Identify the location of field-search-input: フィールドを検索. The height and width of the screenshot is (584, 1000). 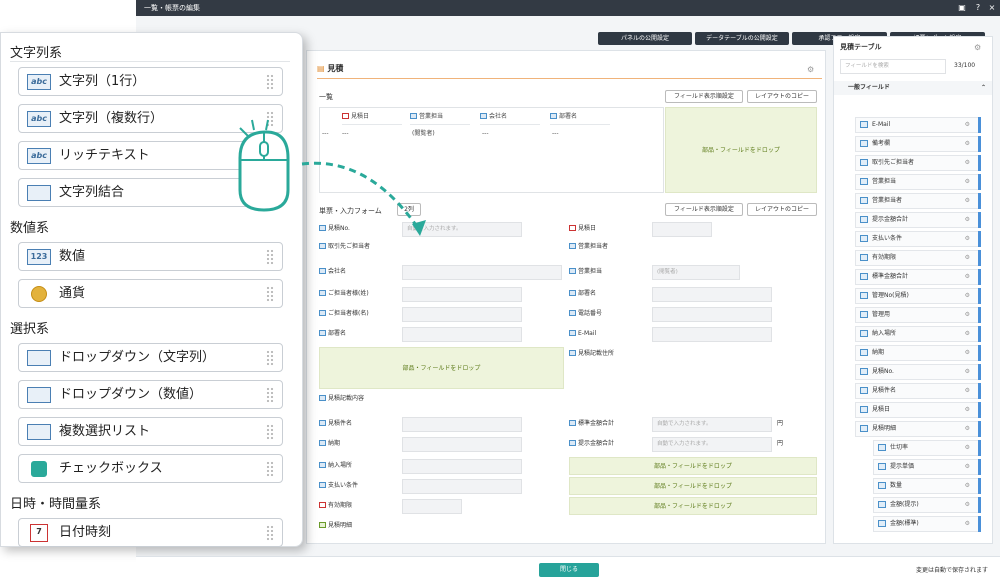
(893, 66).